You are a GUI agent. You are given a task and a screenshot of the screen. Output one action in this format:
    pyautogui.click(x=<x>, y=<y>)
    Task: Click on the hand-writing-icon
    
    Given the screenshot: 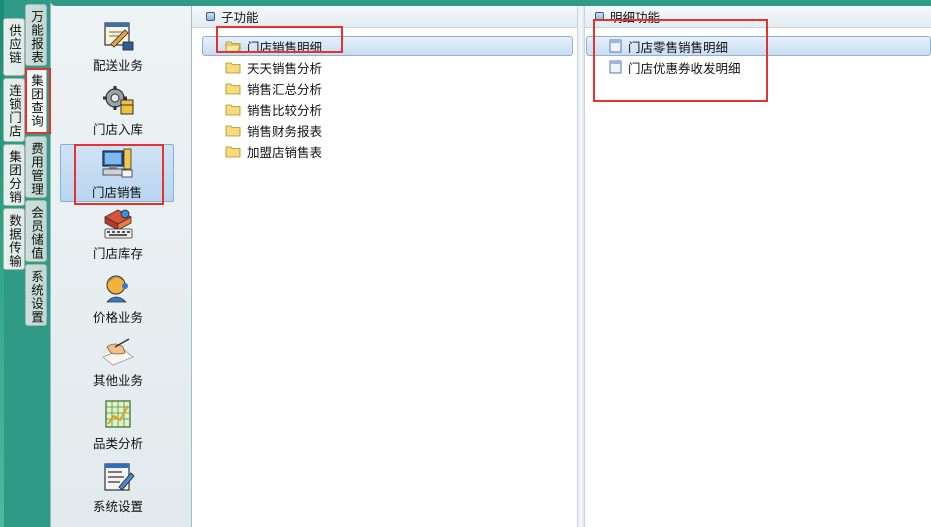 What is the action you would take?
    pyautogui.click(x=118, y=352)
    